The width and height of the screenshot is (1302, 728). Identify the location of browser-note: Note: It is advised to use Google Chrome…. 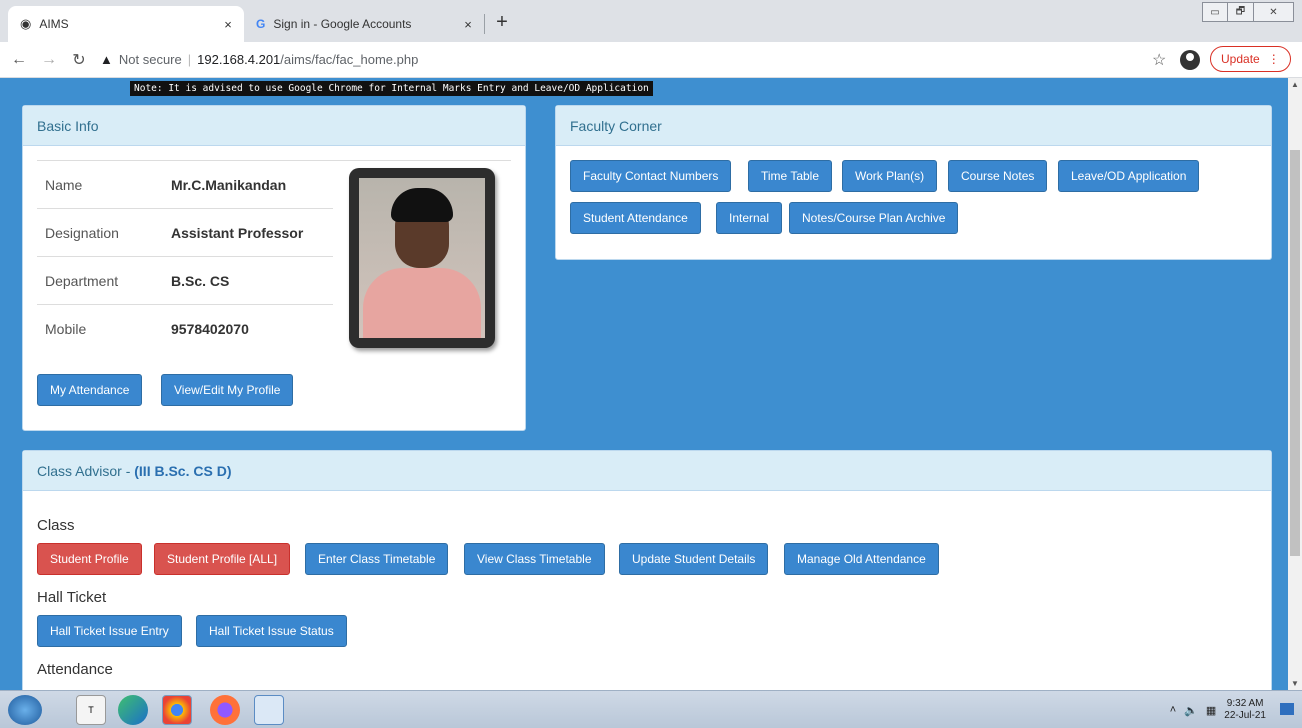
(391, 88).